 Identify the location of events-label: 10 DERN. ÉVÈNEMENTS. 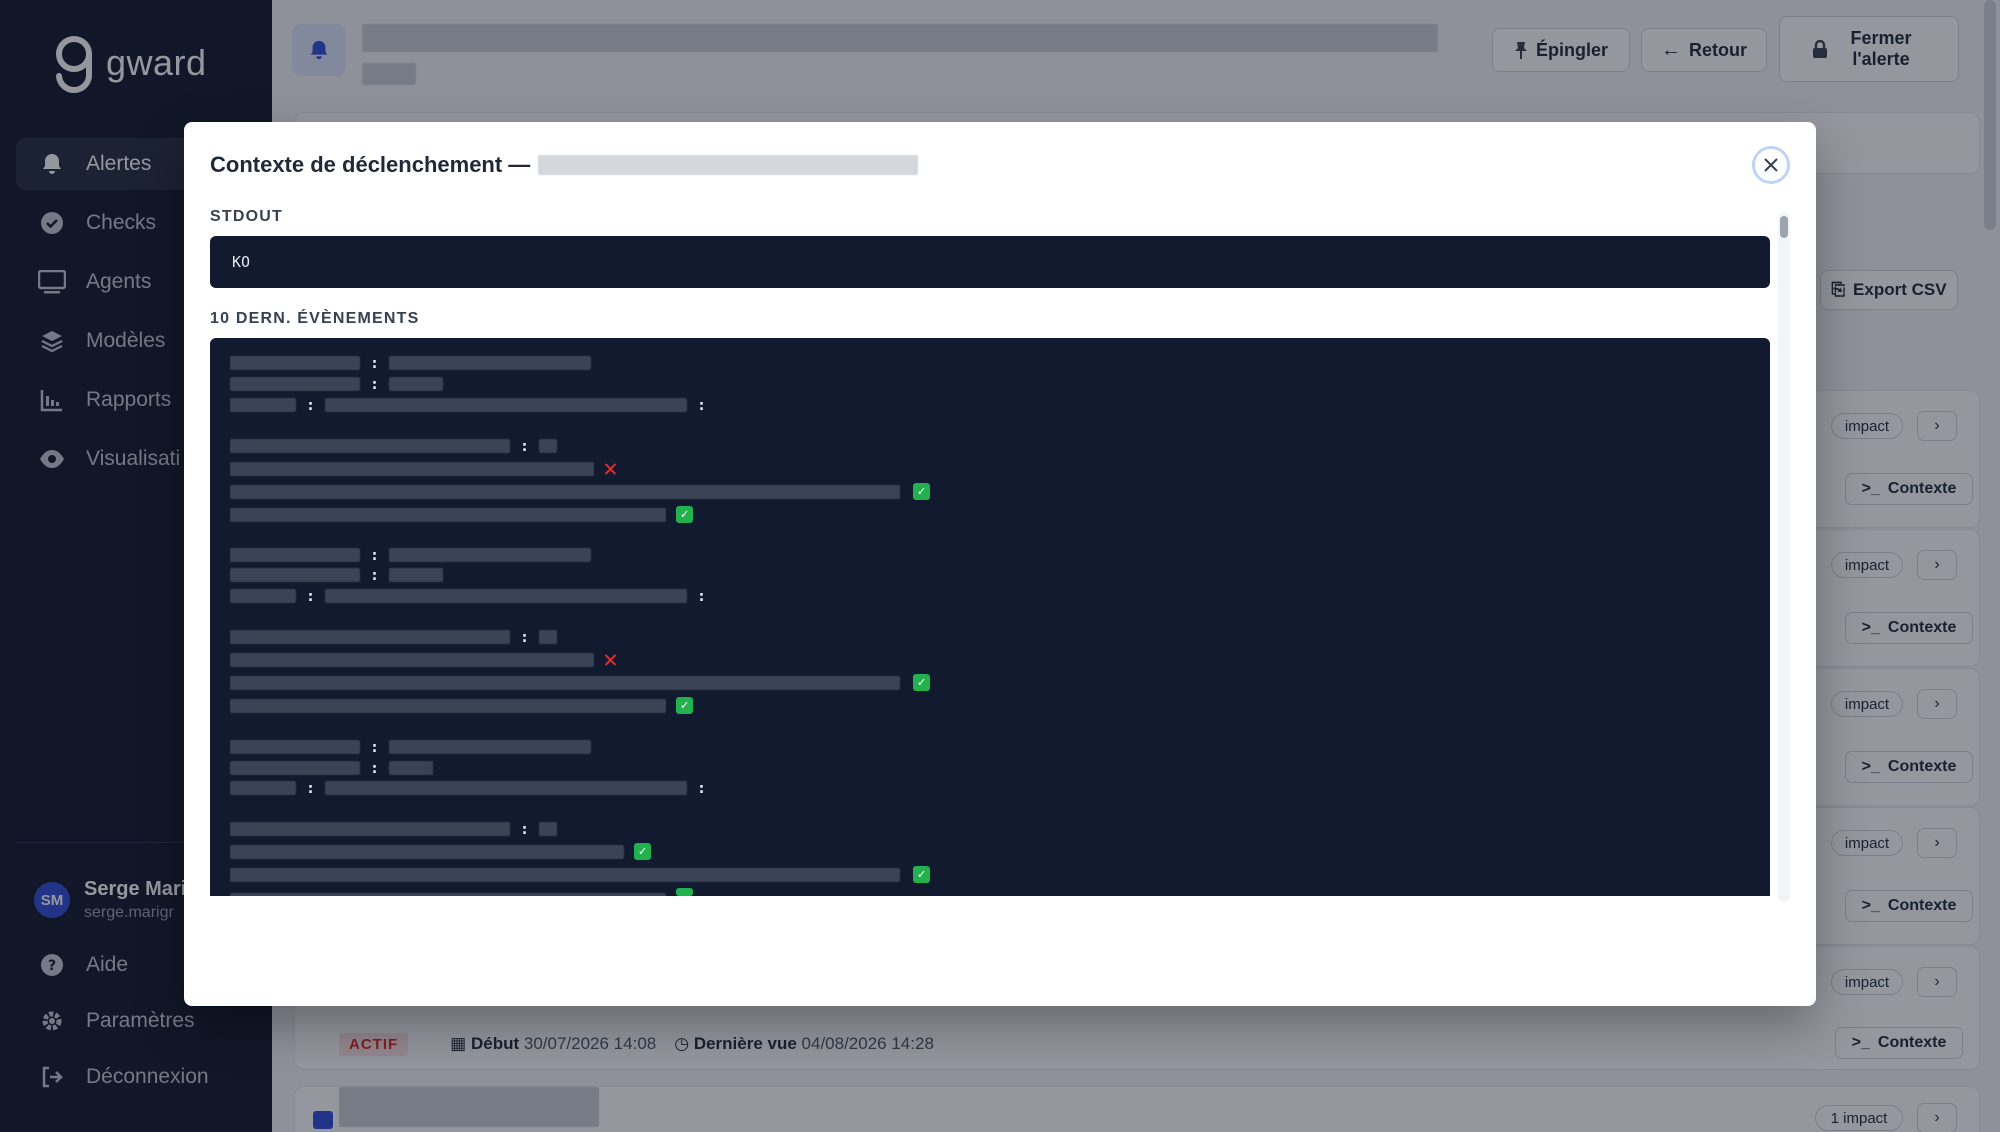
(315, 318).